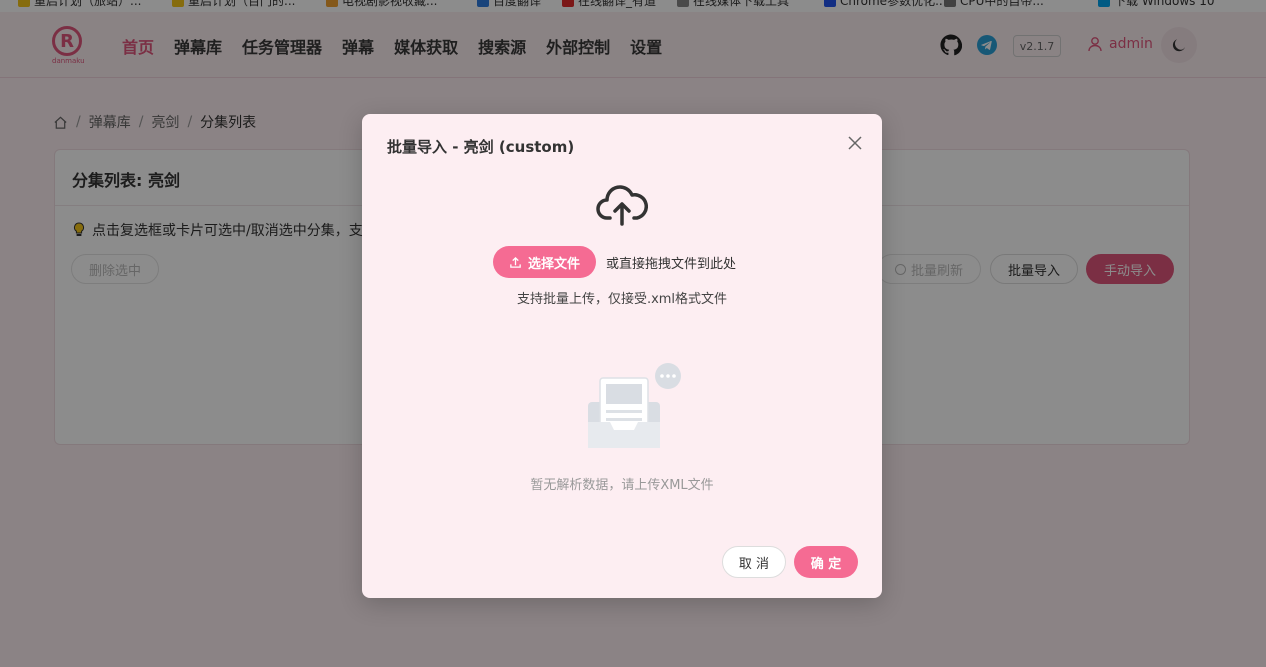 The width and height of the screenshot is (1266, 667). Describe the element at coordinates (481, 147) in the screenshot. I see `dialog-title: 批量导入 - 亮剑 (custom)` at that location.